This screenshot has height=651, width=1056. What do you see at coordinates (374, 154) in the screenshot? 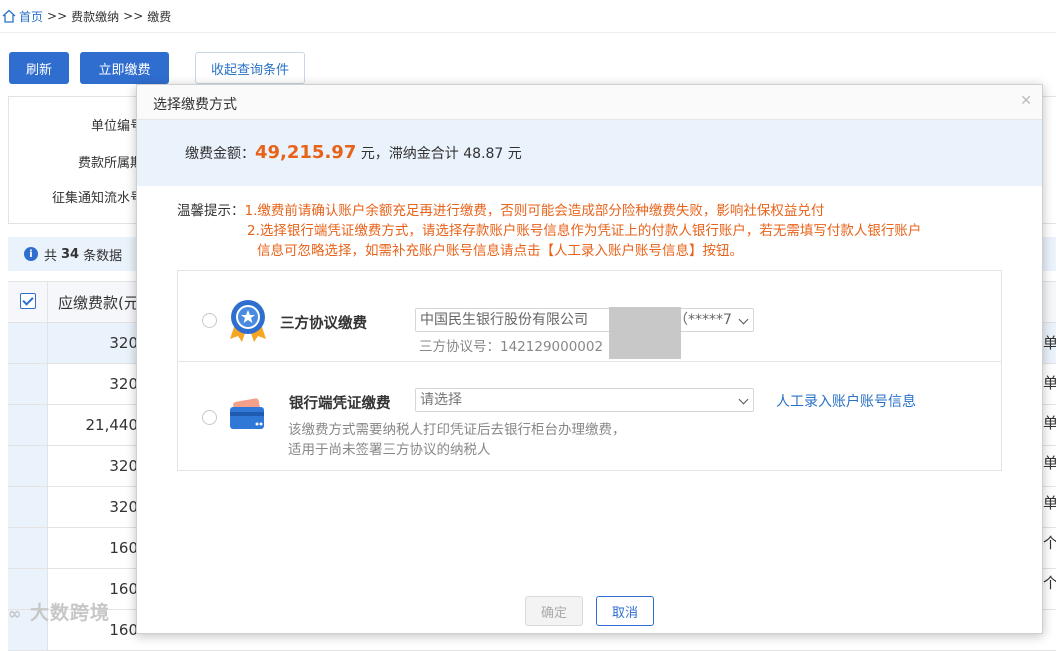
I see `amount-unit: 元，` at bounding box center [374, 154].